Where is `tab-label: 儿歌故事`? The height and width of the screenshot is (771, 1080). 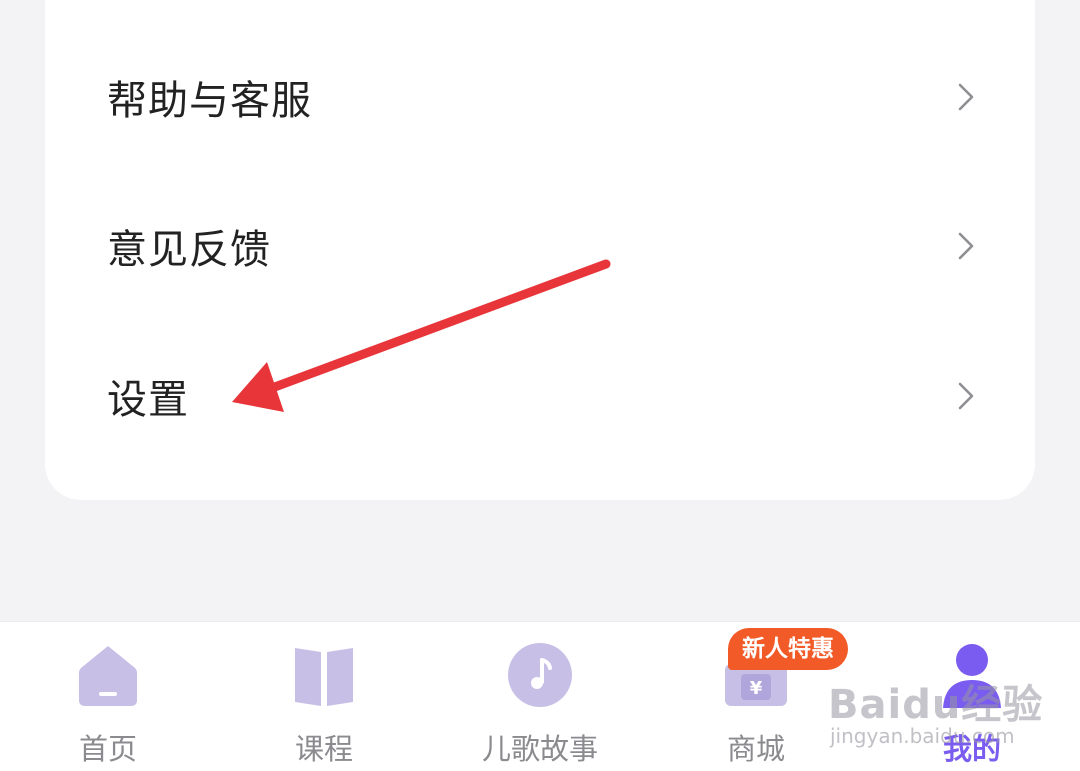 tab-label: 儿歌故事 is located at coordinates (539, 749).